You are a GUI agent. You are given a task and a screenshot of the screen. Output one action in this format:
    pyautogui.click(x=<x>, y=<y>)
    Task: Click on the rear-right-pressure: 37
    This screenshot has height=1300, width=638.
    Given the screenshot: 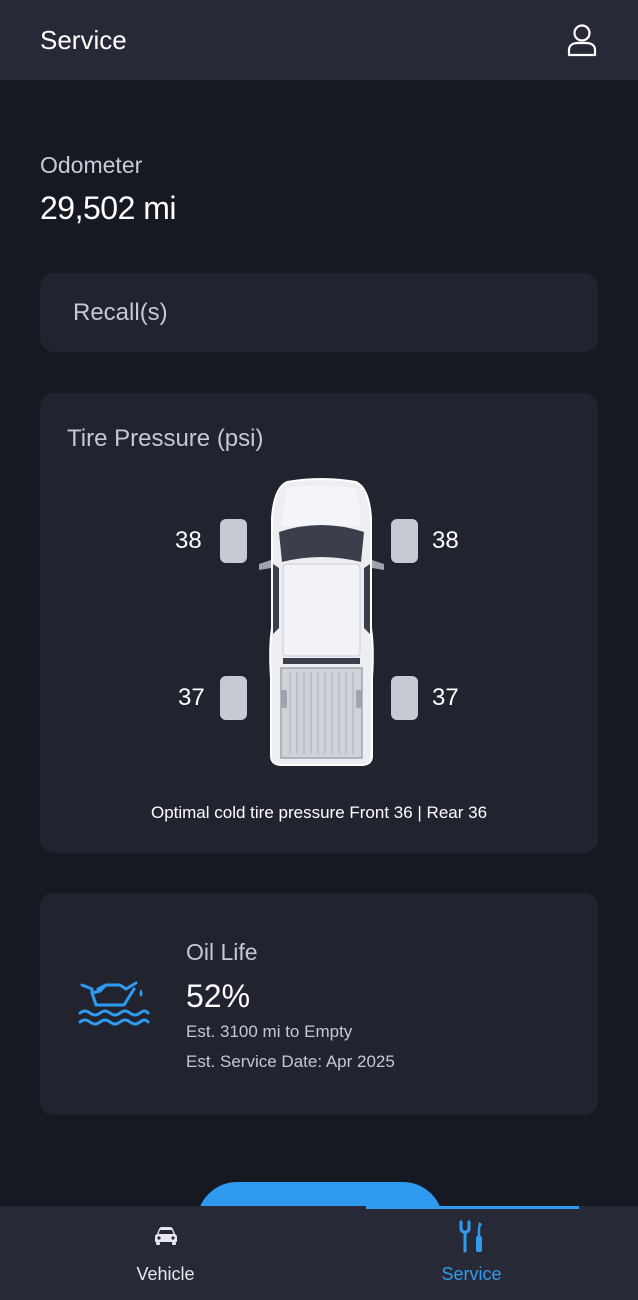 What is the action you would take?
    pyautogui.click(x=445, y=697)
    